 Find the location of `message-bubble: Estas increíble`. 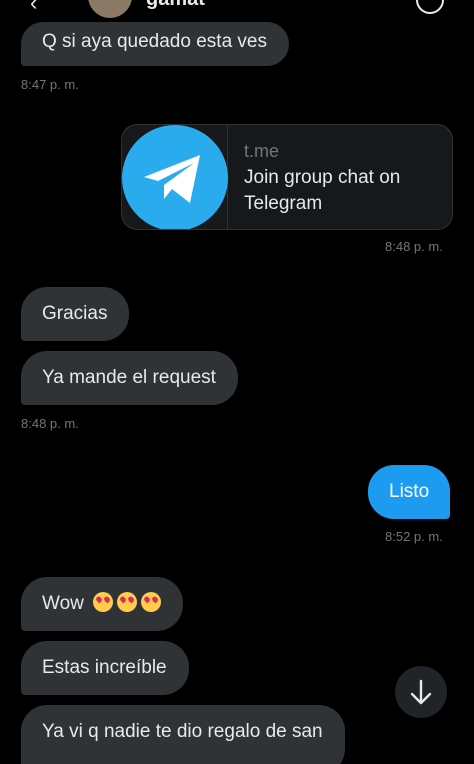

message-bubble: Estas increíble is located at coordinates (105, 668).